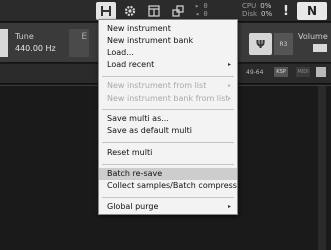  What do you see at coordinates (149, 130) in the screenshot?
I see `menu-item-label: Save as default multi` at bounding box center [149, 130].